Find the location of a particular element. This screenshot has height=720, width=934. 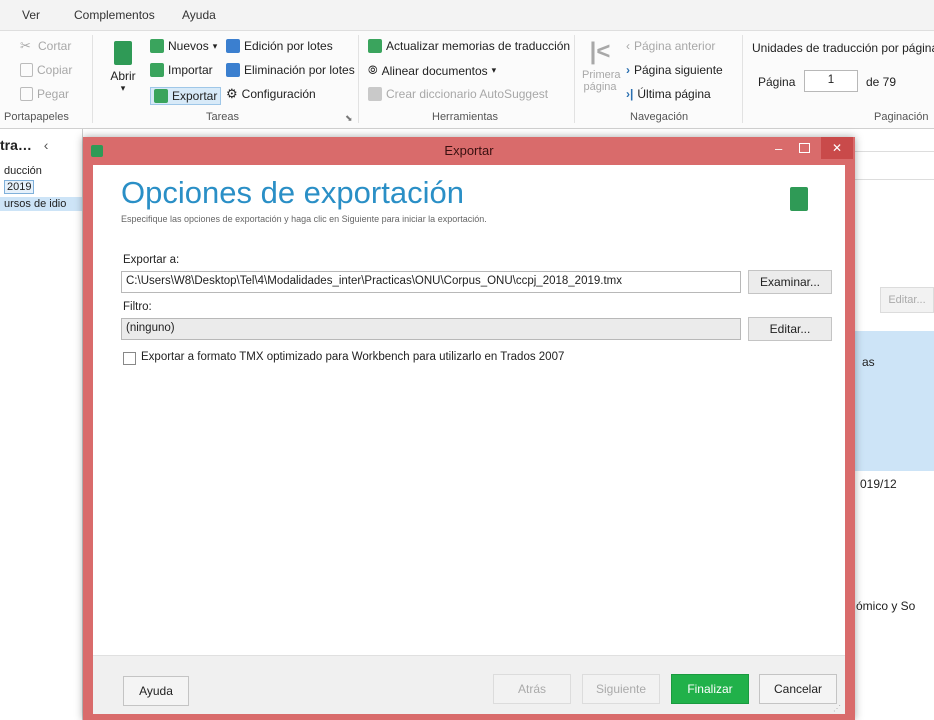

maximize-icon is located at coordinates (804, 148).